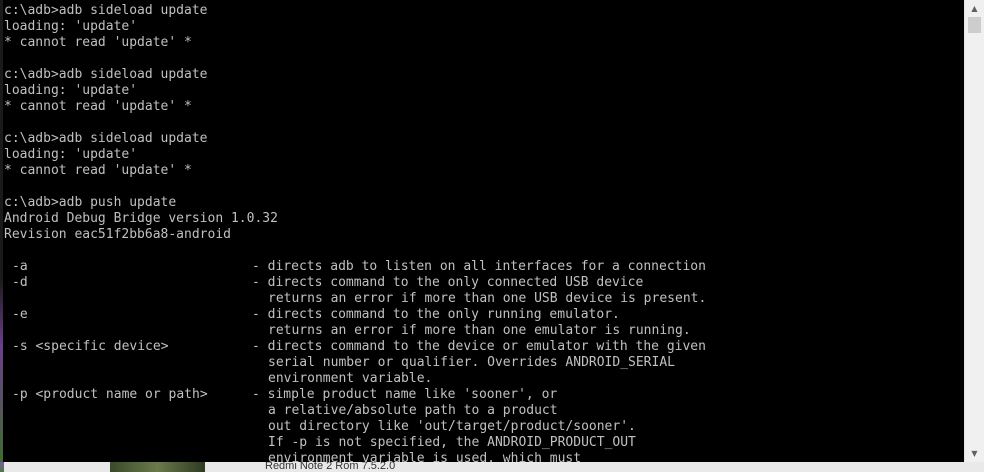 The width and height of the screenshot is (984, 472). I want to click on console-line: Android Debug Bridge version 1.0.32, so click(141, 218).